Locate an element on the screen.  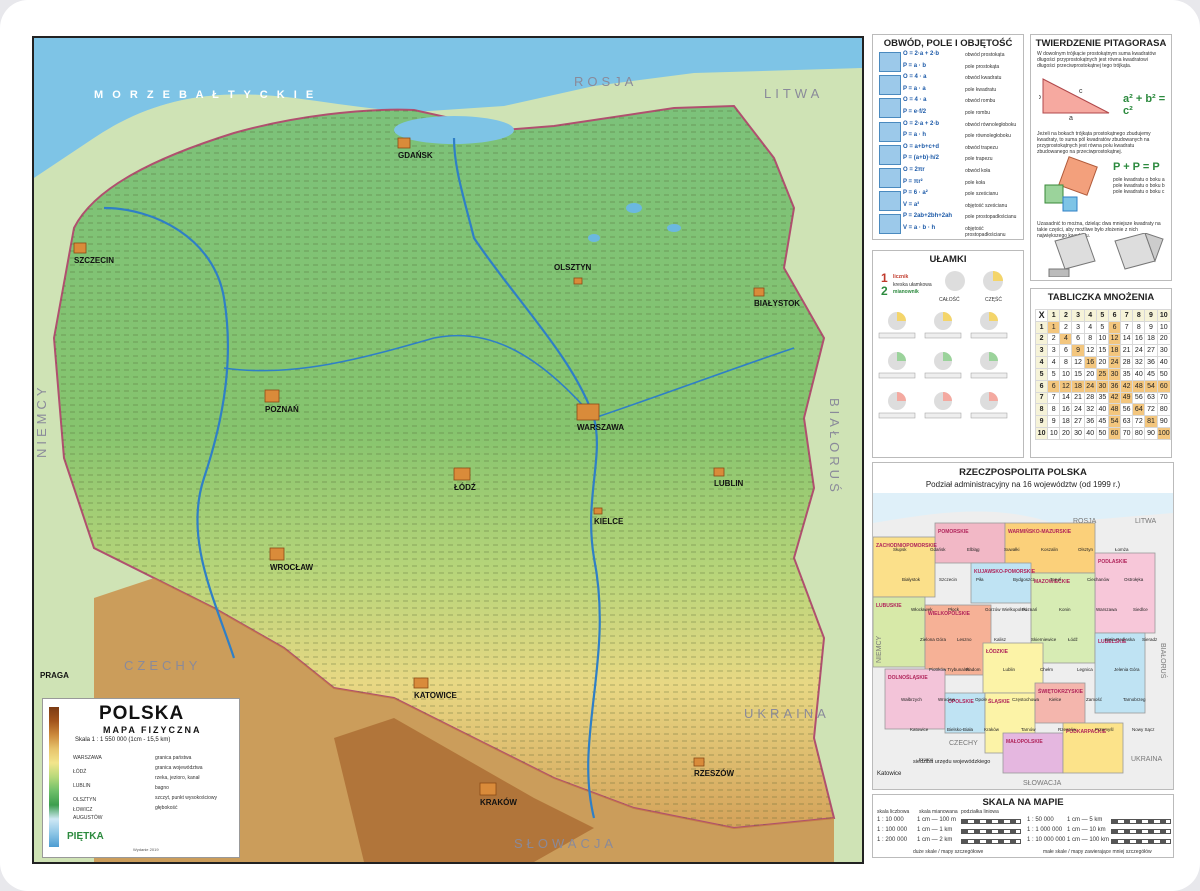
admin-town-label: Tarnów is located at coordinates (1028, 729).